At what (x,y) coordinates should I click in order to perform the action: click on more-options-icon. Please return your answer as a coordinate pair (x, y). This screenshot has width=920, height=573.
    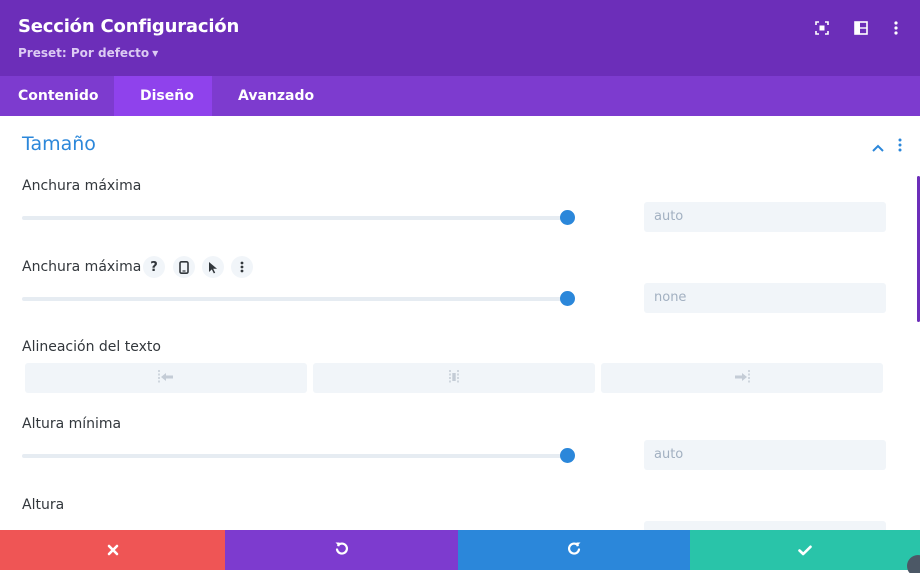
    Looking at the image, I should click on (896, 28).